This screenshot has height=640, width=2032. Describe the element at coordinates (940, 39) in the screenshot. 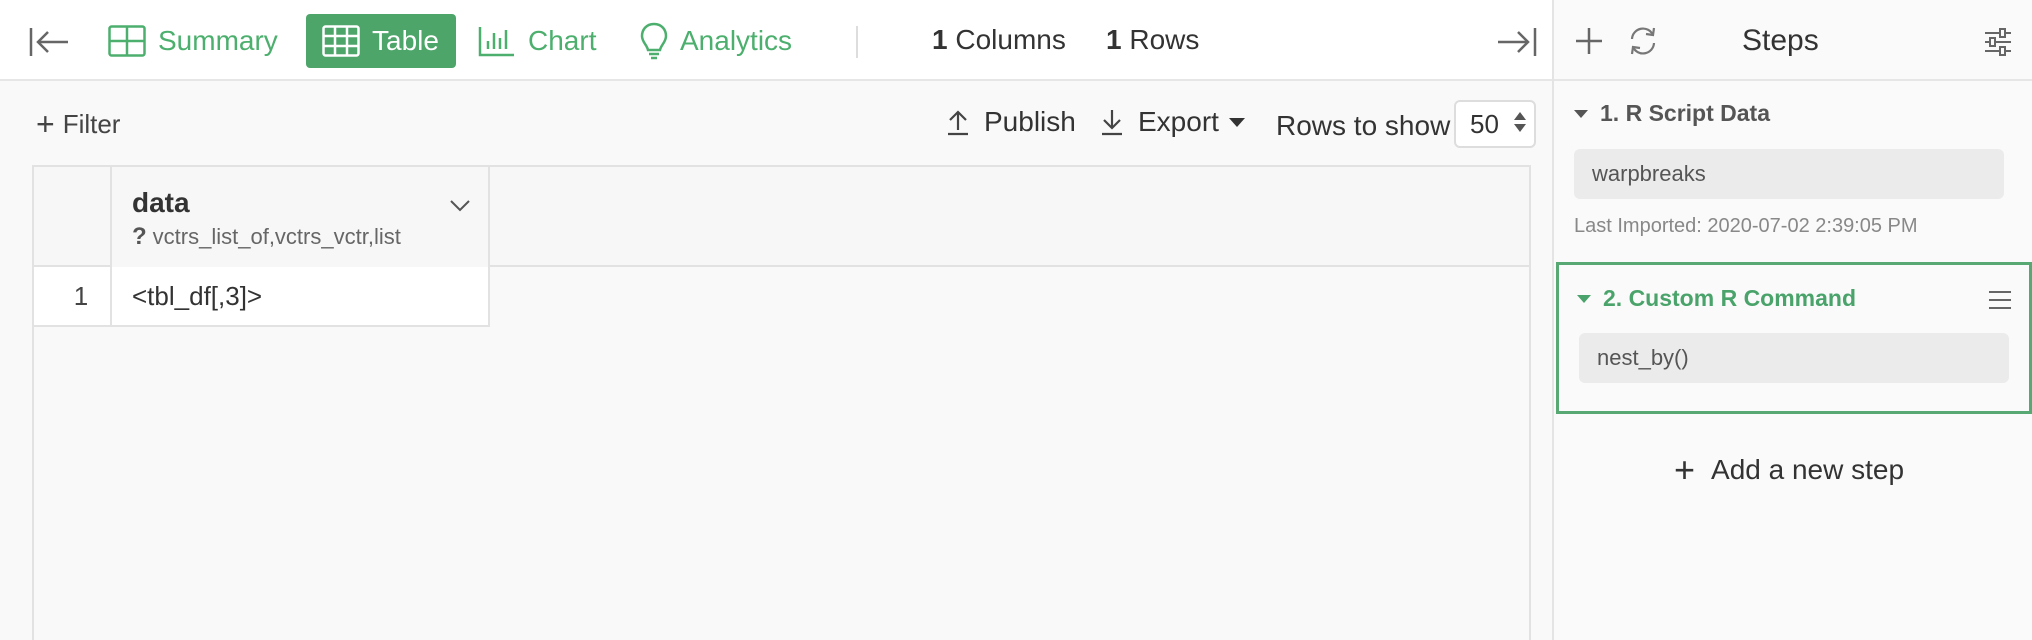

I see `columns-count-value: 1` at that location.